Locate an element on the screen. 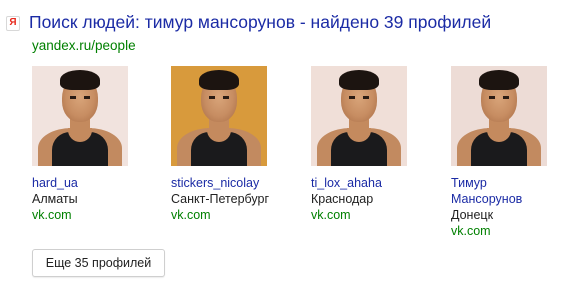  profile-card: Тимур Мансорунов Донецк vk.com is located at coordinates (510, 152).